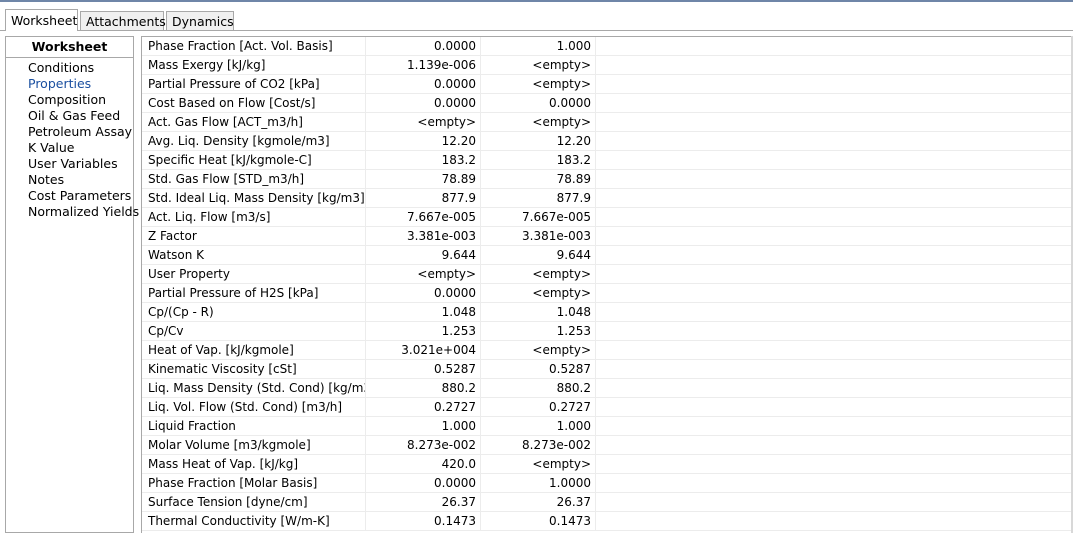 Image resolution: width=1073 pixels, height=534 pixels. What do you see at coordinates (423, 65) in the screenshot?
I see `property-value-cell: 1.139e-006` at bounding box center [423, 65].